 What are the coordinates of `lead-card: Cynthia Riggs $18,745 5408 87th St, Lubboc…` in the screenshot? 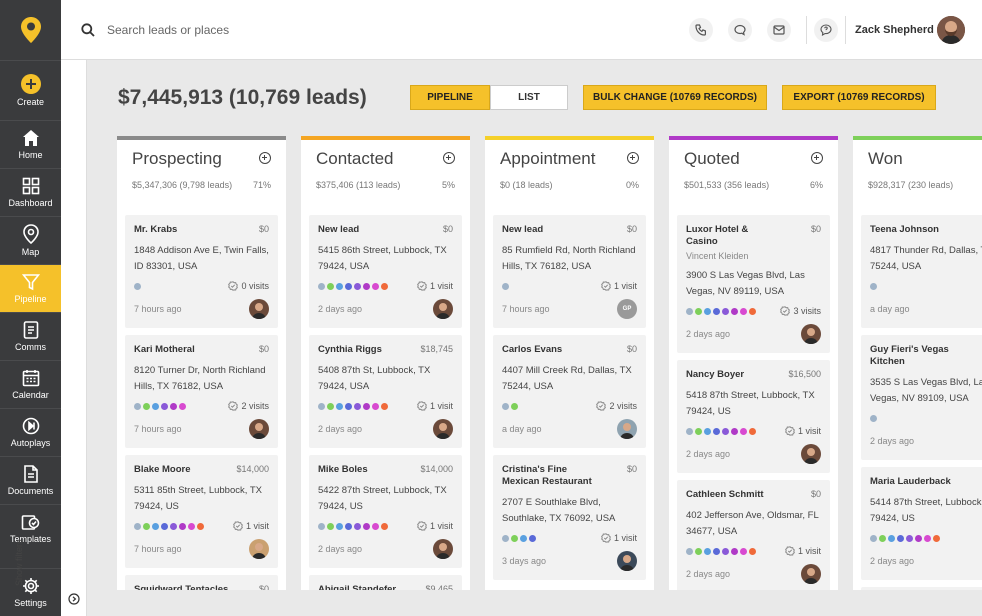 It's located at (385, 391).